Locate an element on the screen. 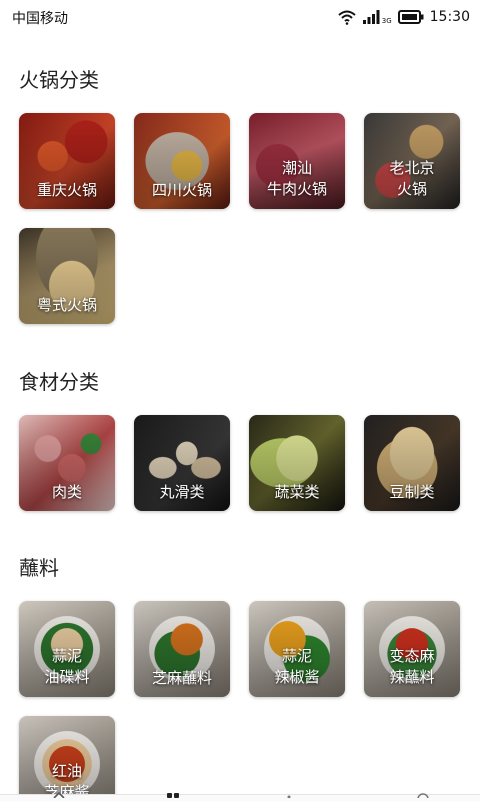 Image resolution: width=480 pixels, height=801 pixels. category-tile-chongqing: 重庆火锅 is located at coordinates (67, 161).